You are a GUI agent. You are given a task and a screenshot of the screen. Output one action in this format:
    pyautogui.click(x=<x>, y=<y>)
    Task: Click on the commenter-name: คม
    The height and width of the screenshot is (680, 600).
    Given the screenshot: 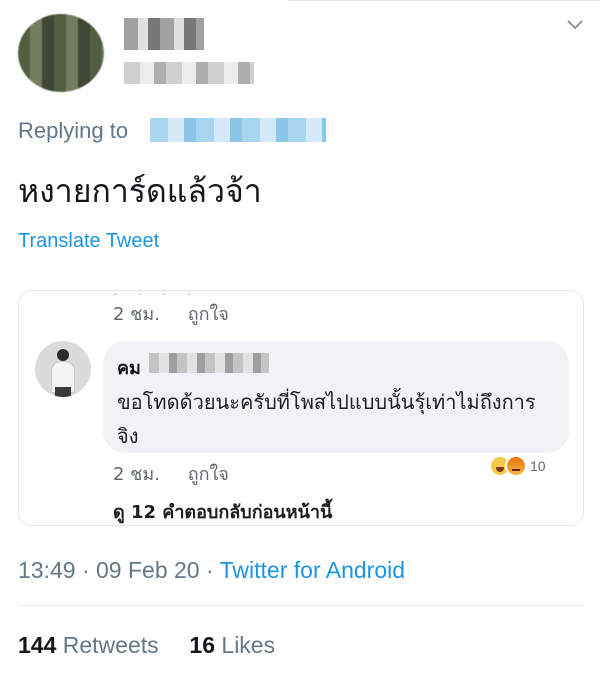 What is the action you would take?
    pyautogui.click(x=129, y=368)
    